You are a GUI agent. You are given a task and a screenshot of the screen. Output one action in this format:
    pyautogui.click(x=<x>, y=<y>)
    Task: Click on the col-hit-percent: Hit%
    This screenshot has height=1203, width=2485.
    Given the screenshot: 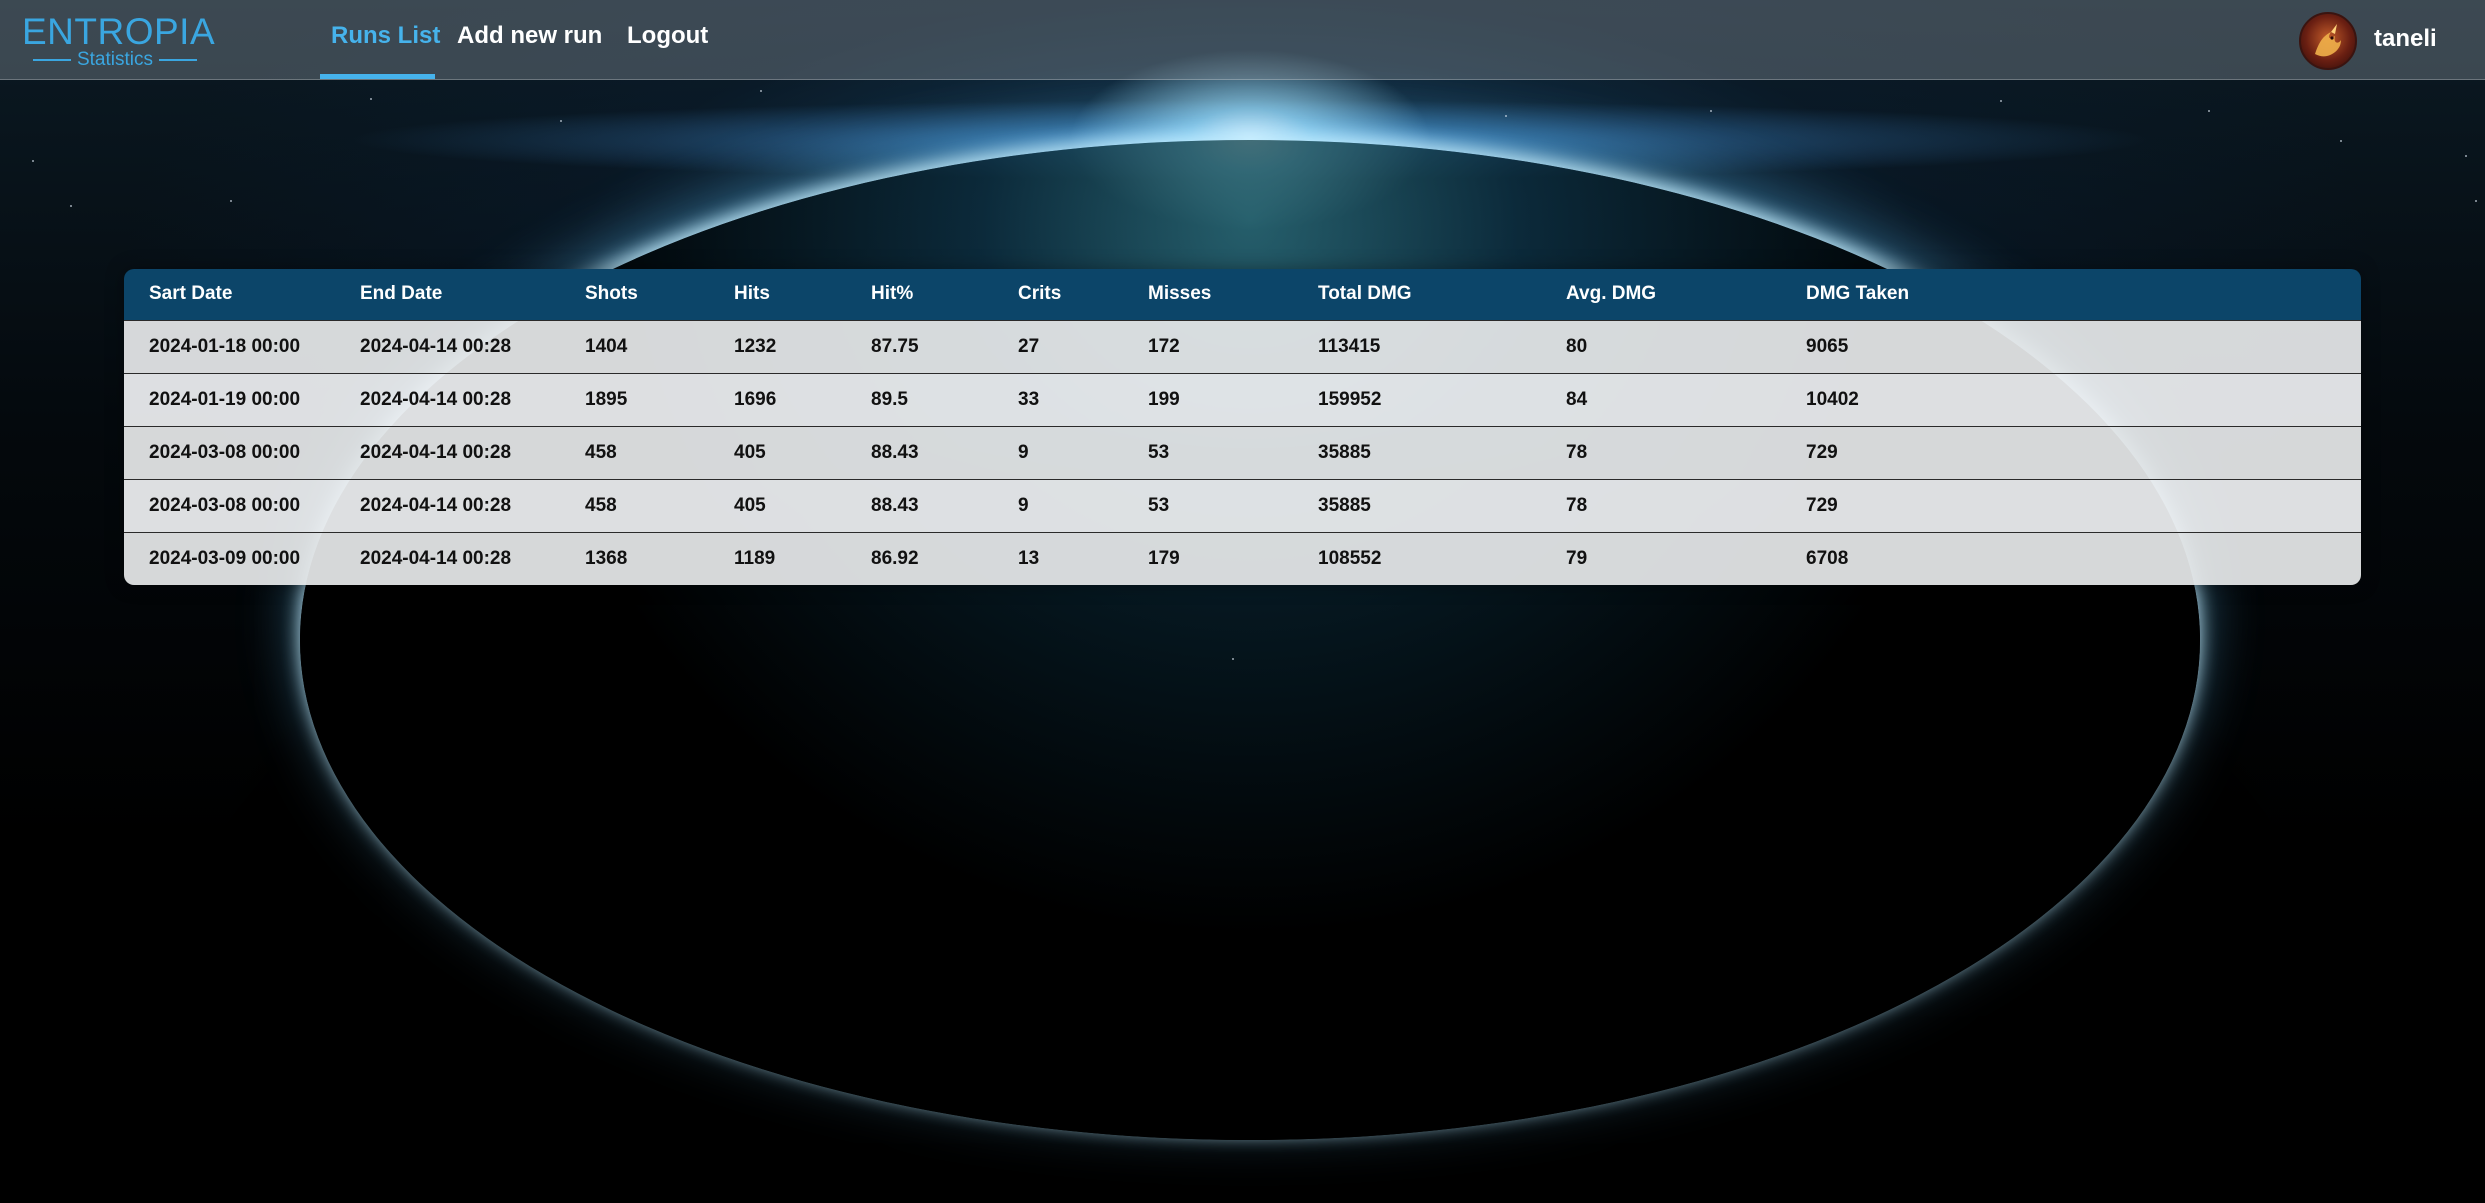 What is the action you would take?
    pyautogui.click(x=919, y=294)
    